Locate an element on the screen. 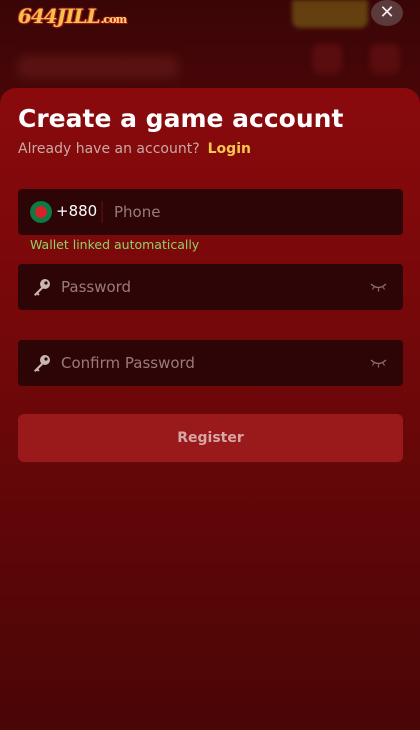  wallet-hint: Wallet linked automatically is located at coordinates (115, 244).